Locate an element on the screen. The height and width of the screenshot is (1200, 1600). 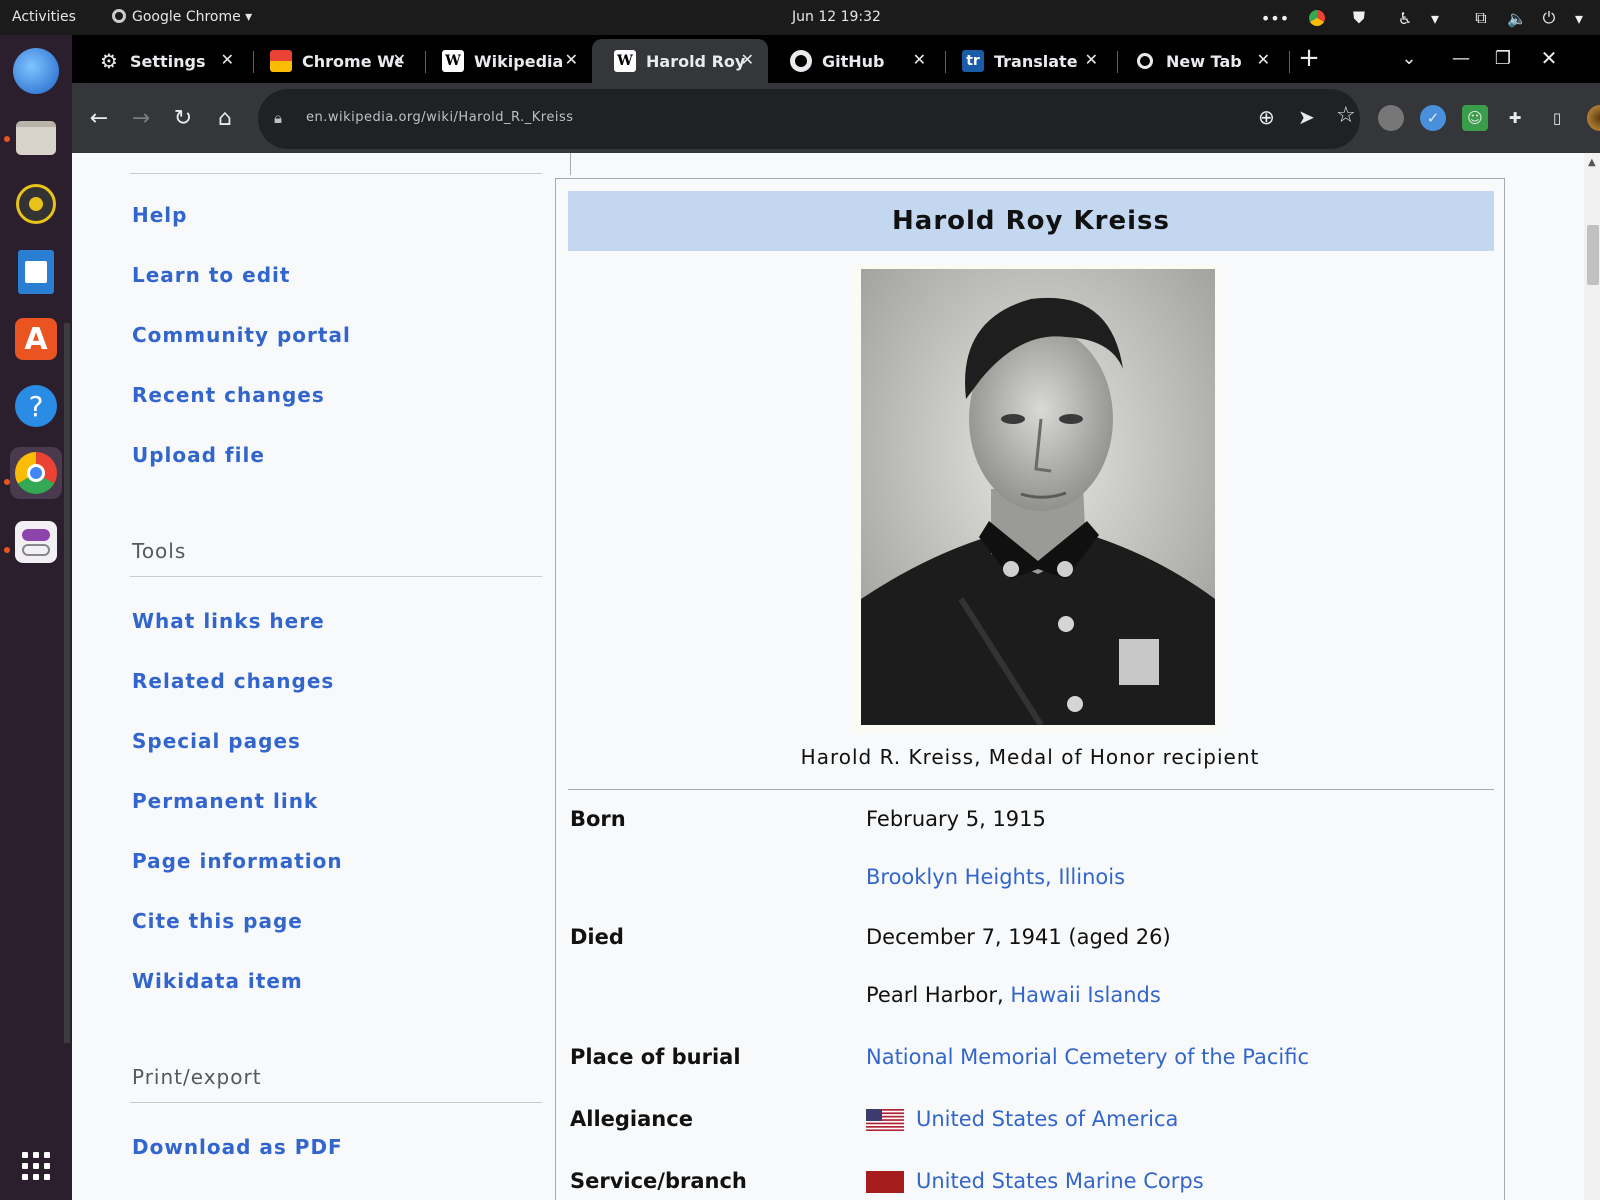
tab-web-store: Chrome Web Store ✕ is located at coordinates (334, 61).